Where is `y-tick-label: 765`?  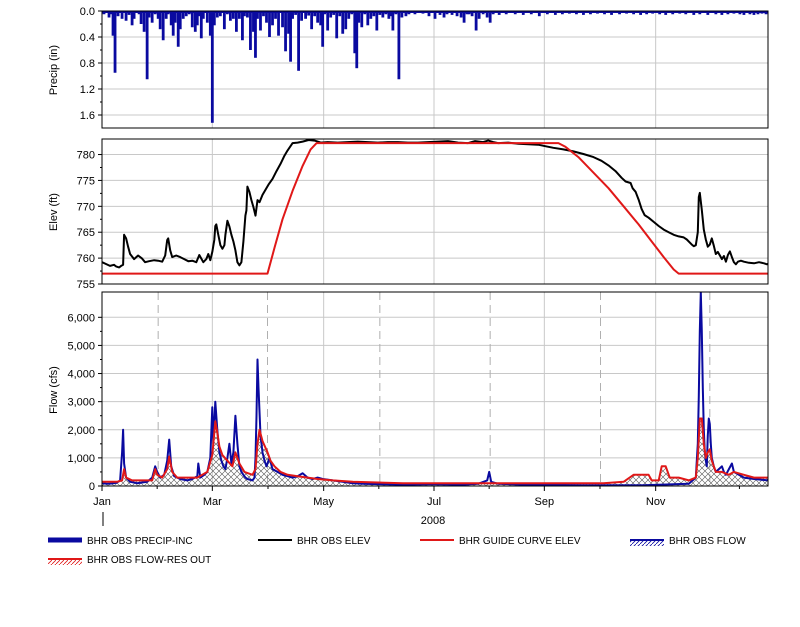 y-tick-label: 765 is located at coordinates (86, 233).